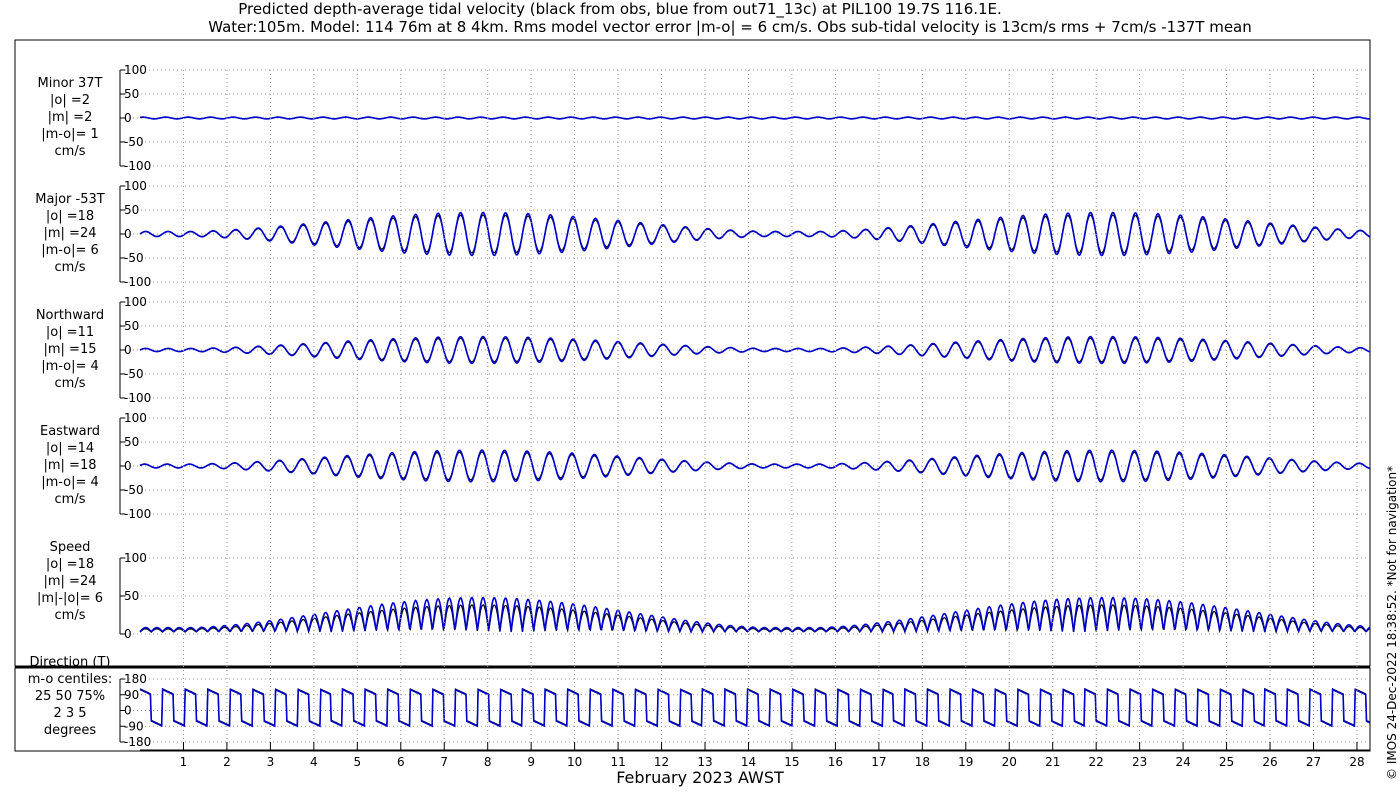 This screenshot has height=800, width=1400. What do you see at coordinates (835, 762) in the screenshot?
I see `x-tick-label: 16` at bounding box center [835, 762].